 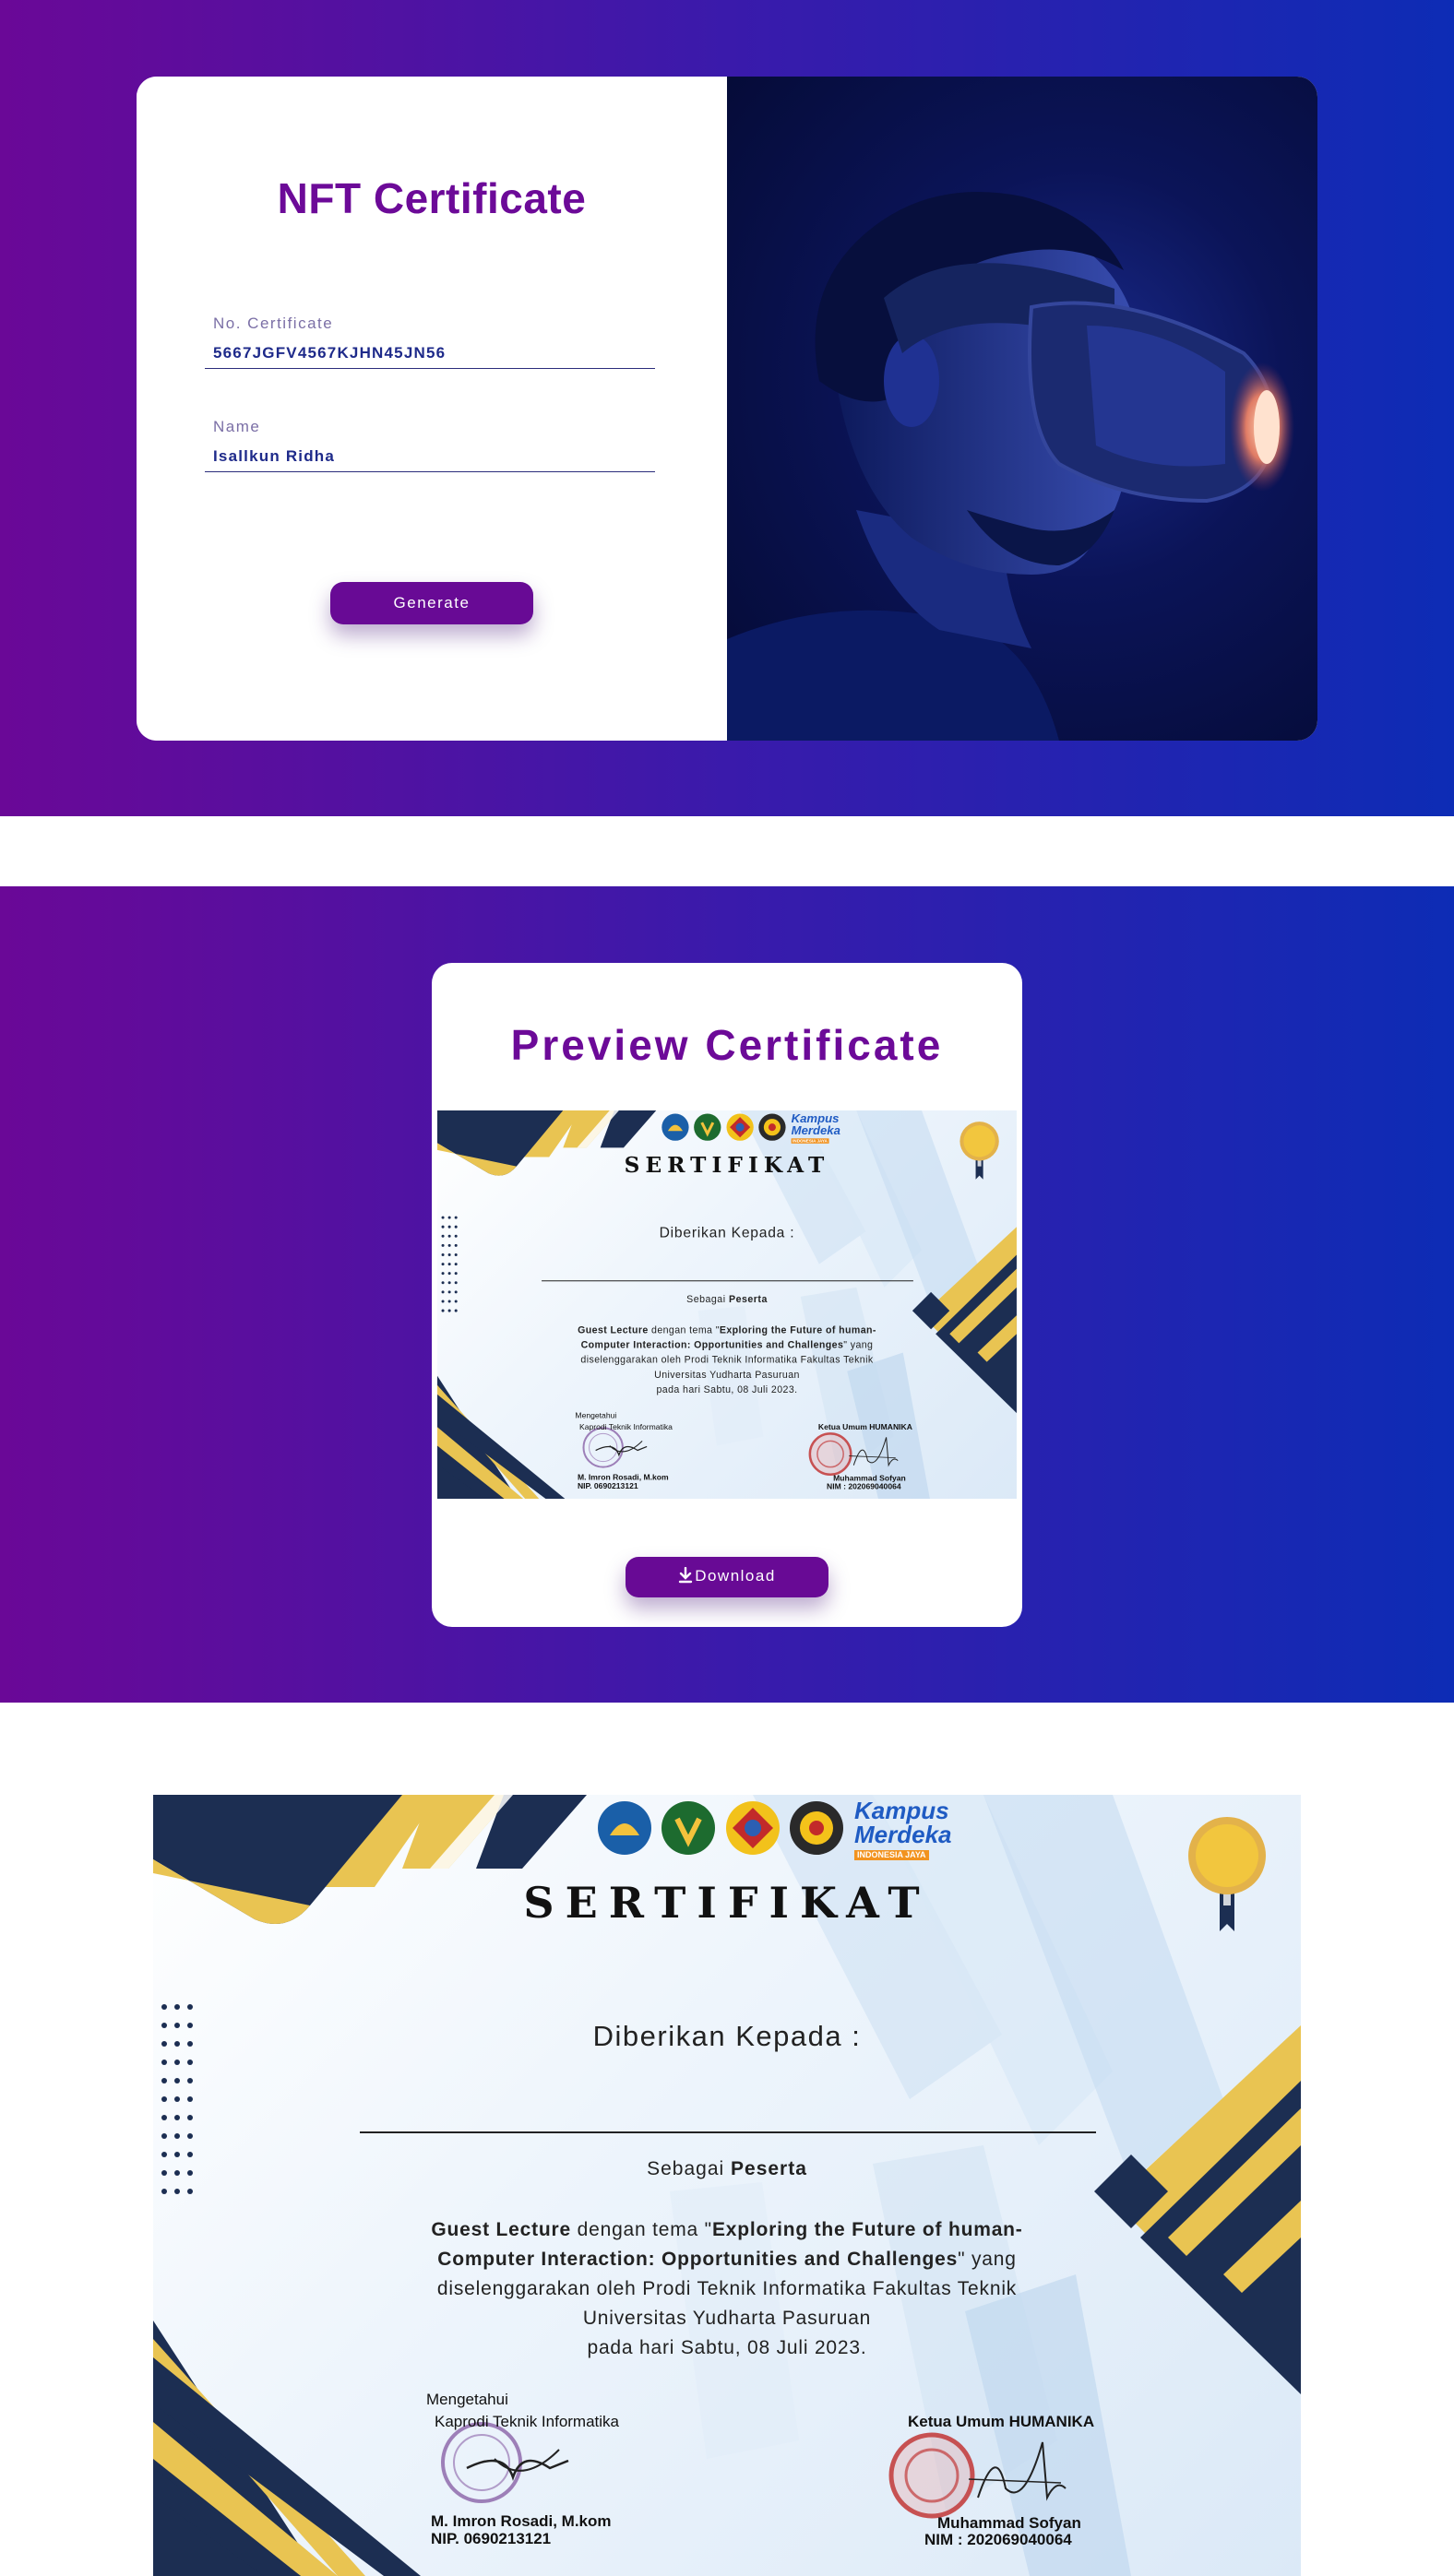 What do you see at coordinates (237, 426) in the screenshot?
I see `name-label: Name` at bounding box center [237, 426].